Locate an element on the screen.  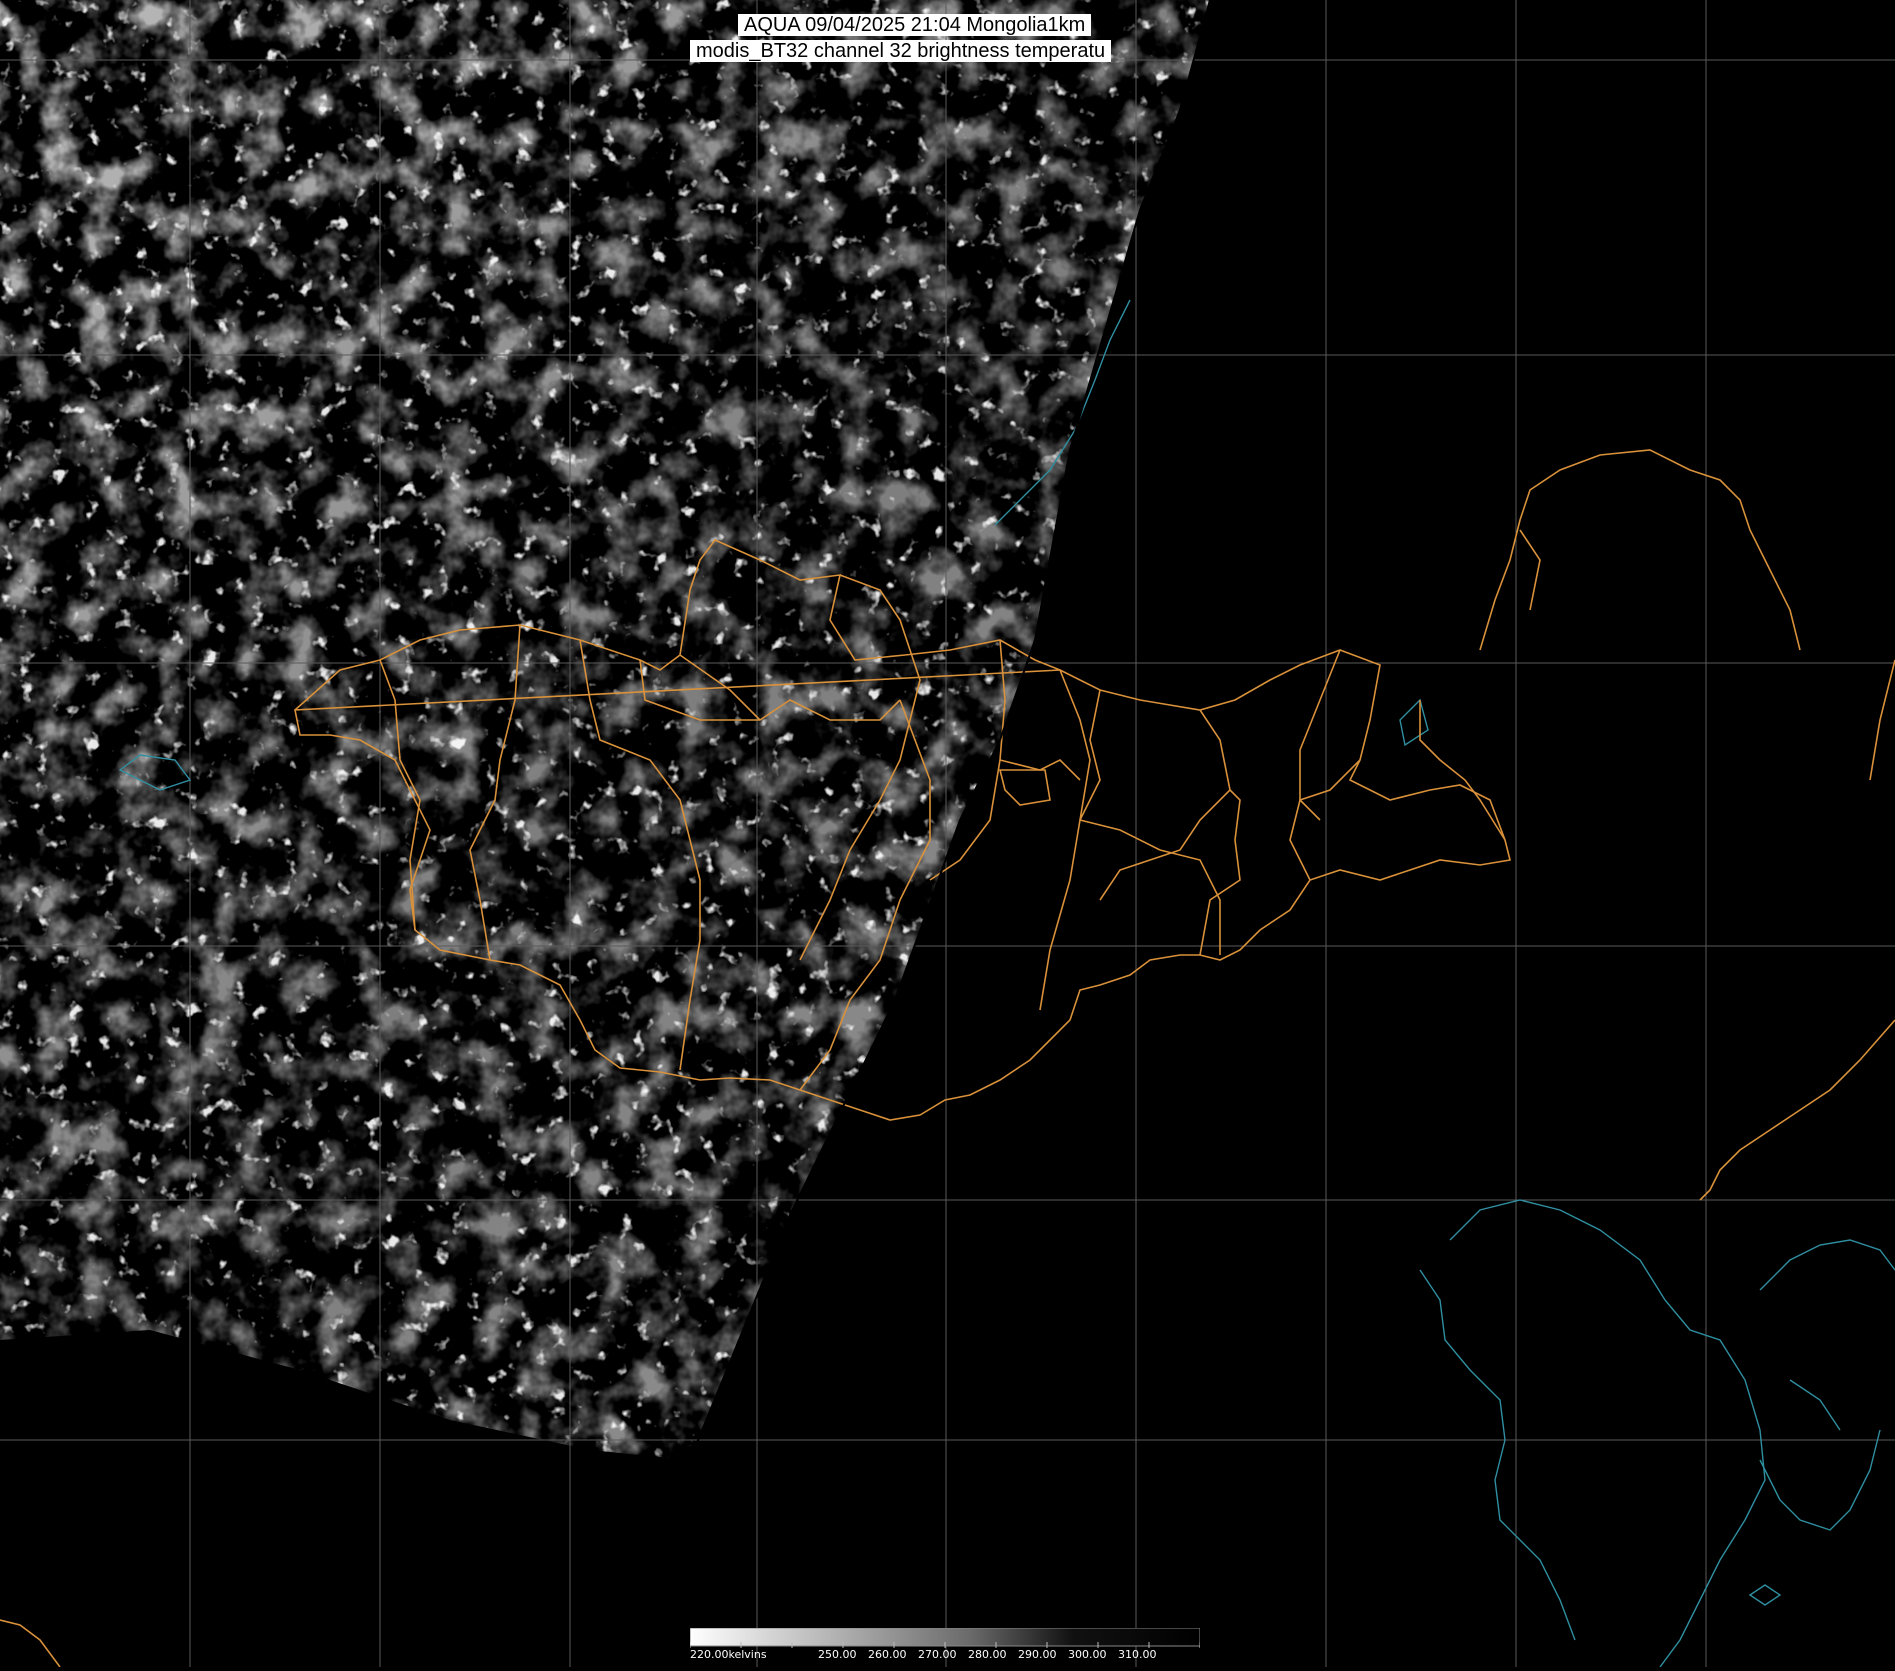
colorbar-tick-300: 300.00 is located at coordinates (1087, 1654).